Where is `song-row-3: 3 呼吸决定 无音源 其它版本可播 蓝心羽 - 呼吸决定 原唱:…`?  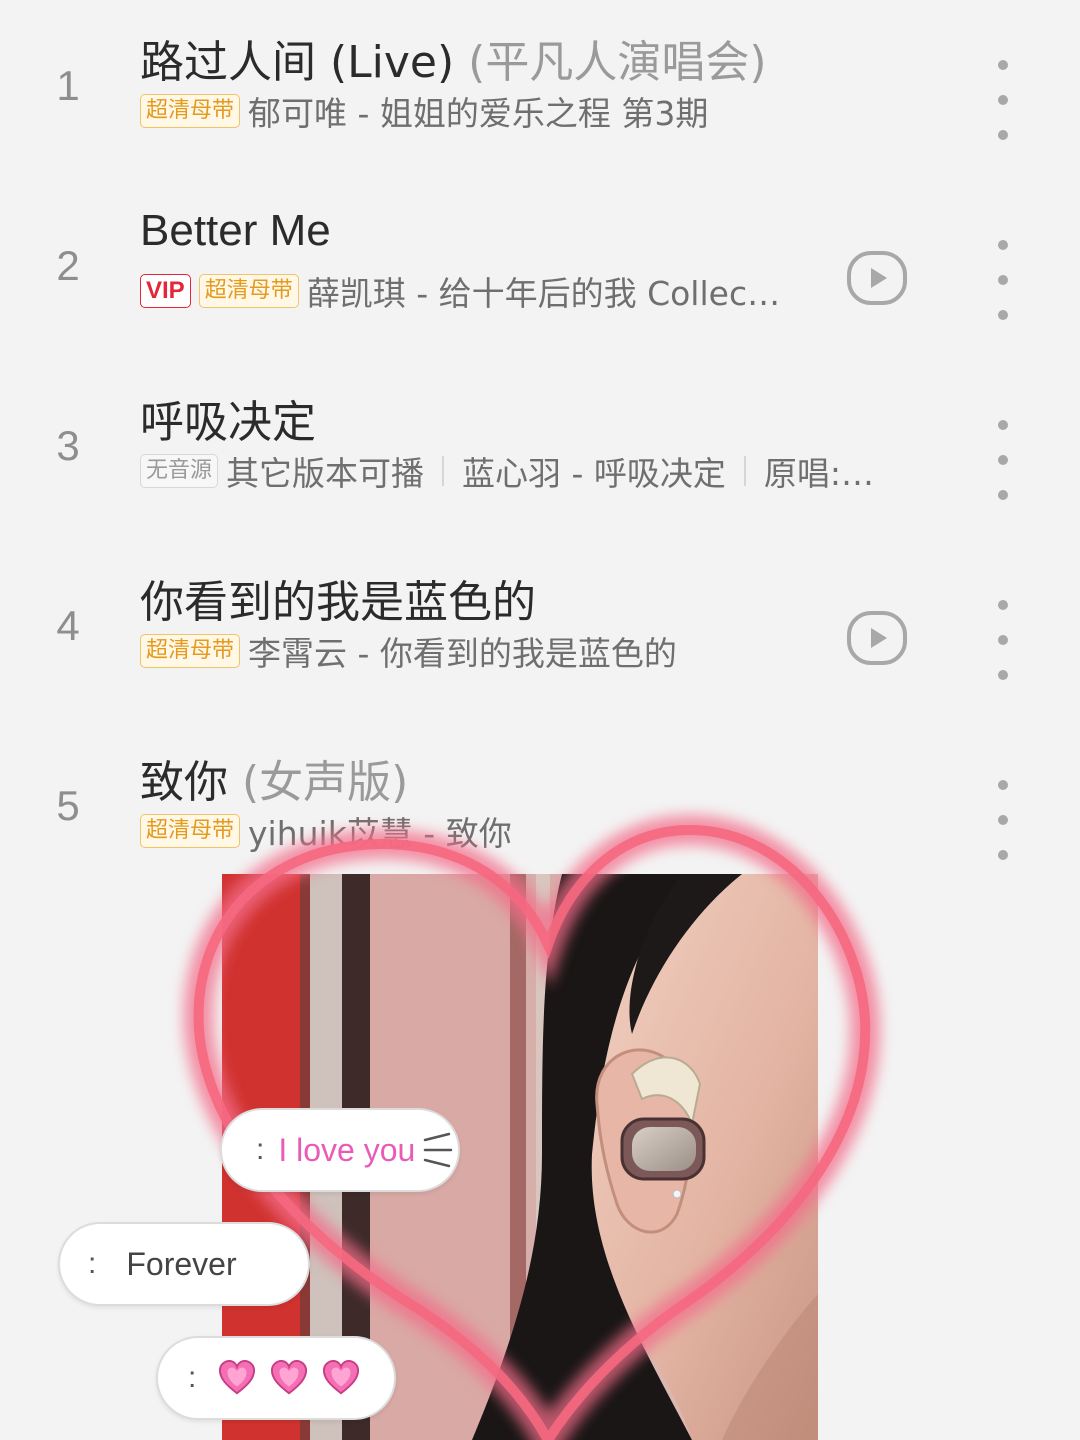 song-row-3: 3 呼吸决定 无音源 其它版本可播 蓝心羽 - 呼吸决定 原唱:… is located at coordinates (540, 476).